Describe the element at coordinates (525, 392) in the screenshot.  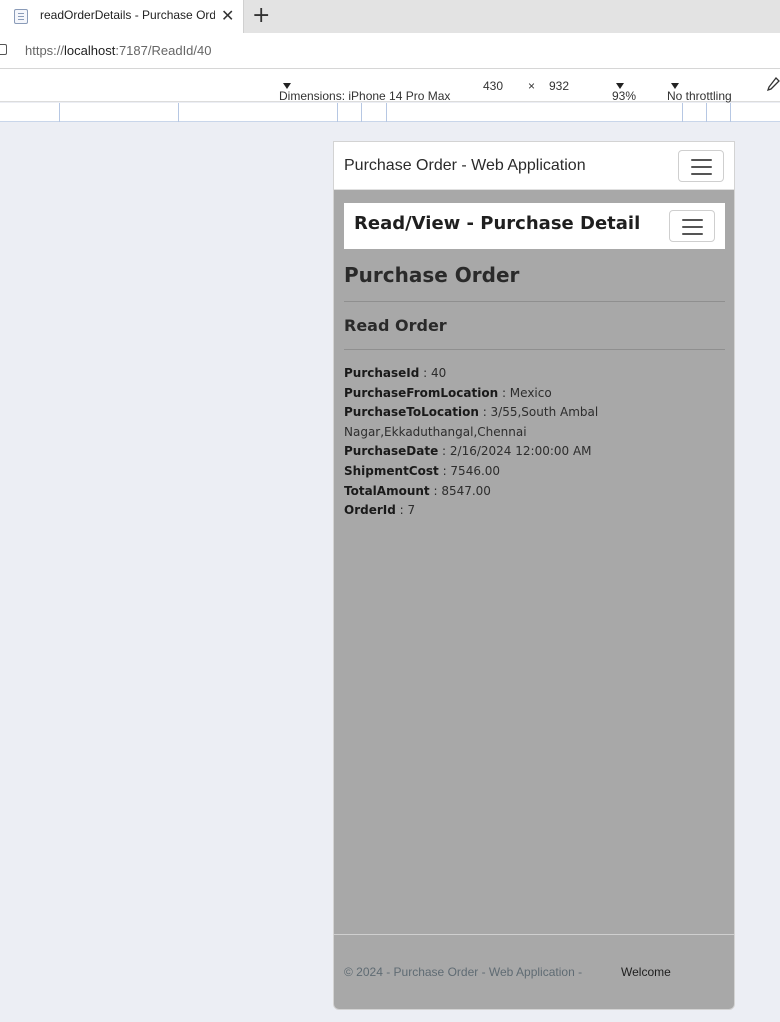
I see `detail-value: : Mexico` at that location.